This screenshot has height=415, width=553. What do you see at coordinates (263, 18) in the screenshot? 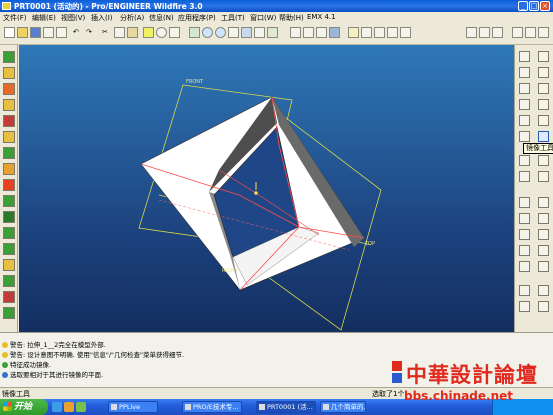
I see `menu-window: 窗口(W)` at bounding box center [263, 18].